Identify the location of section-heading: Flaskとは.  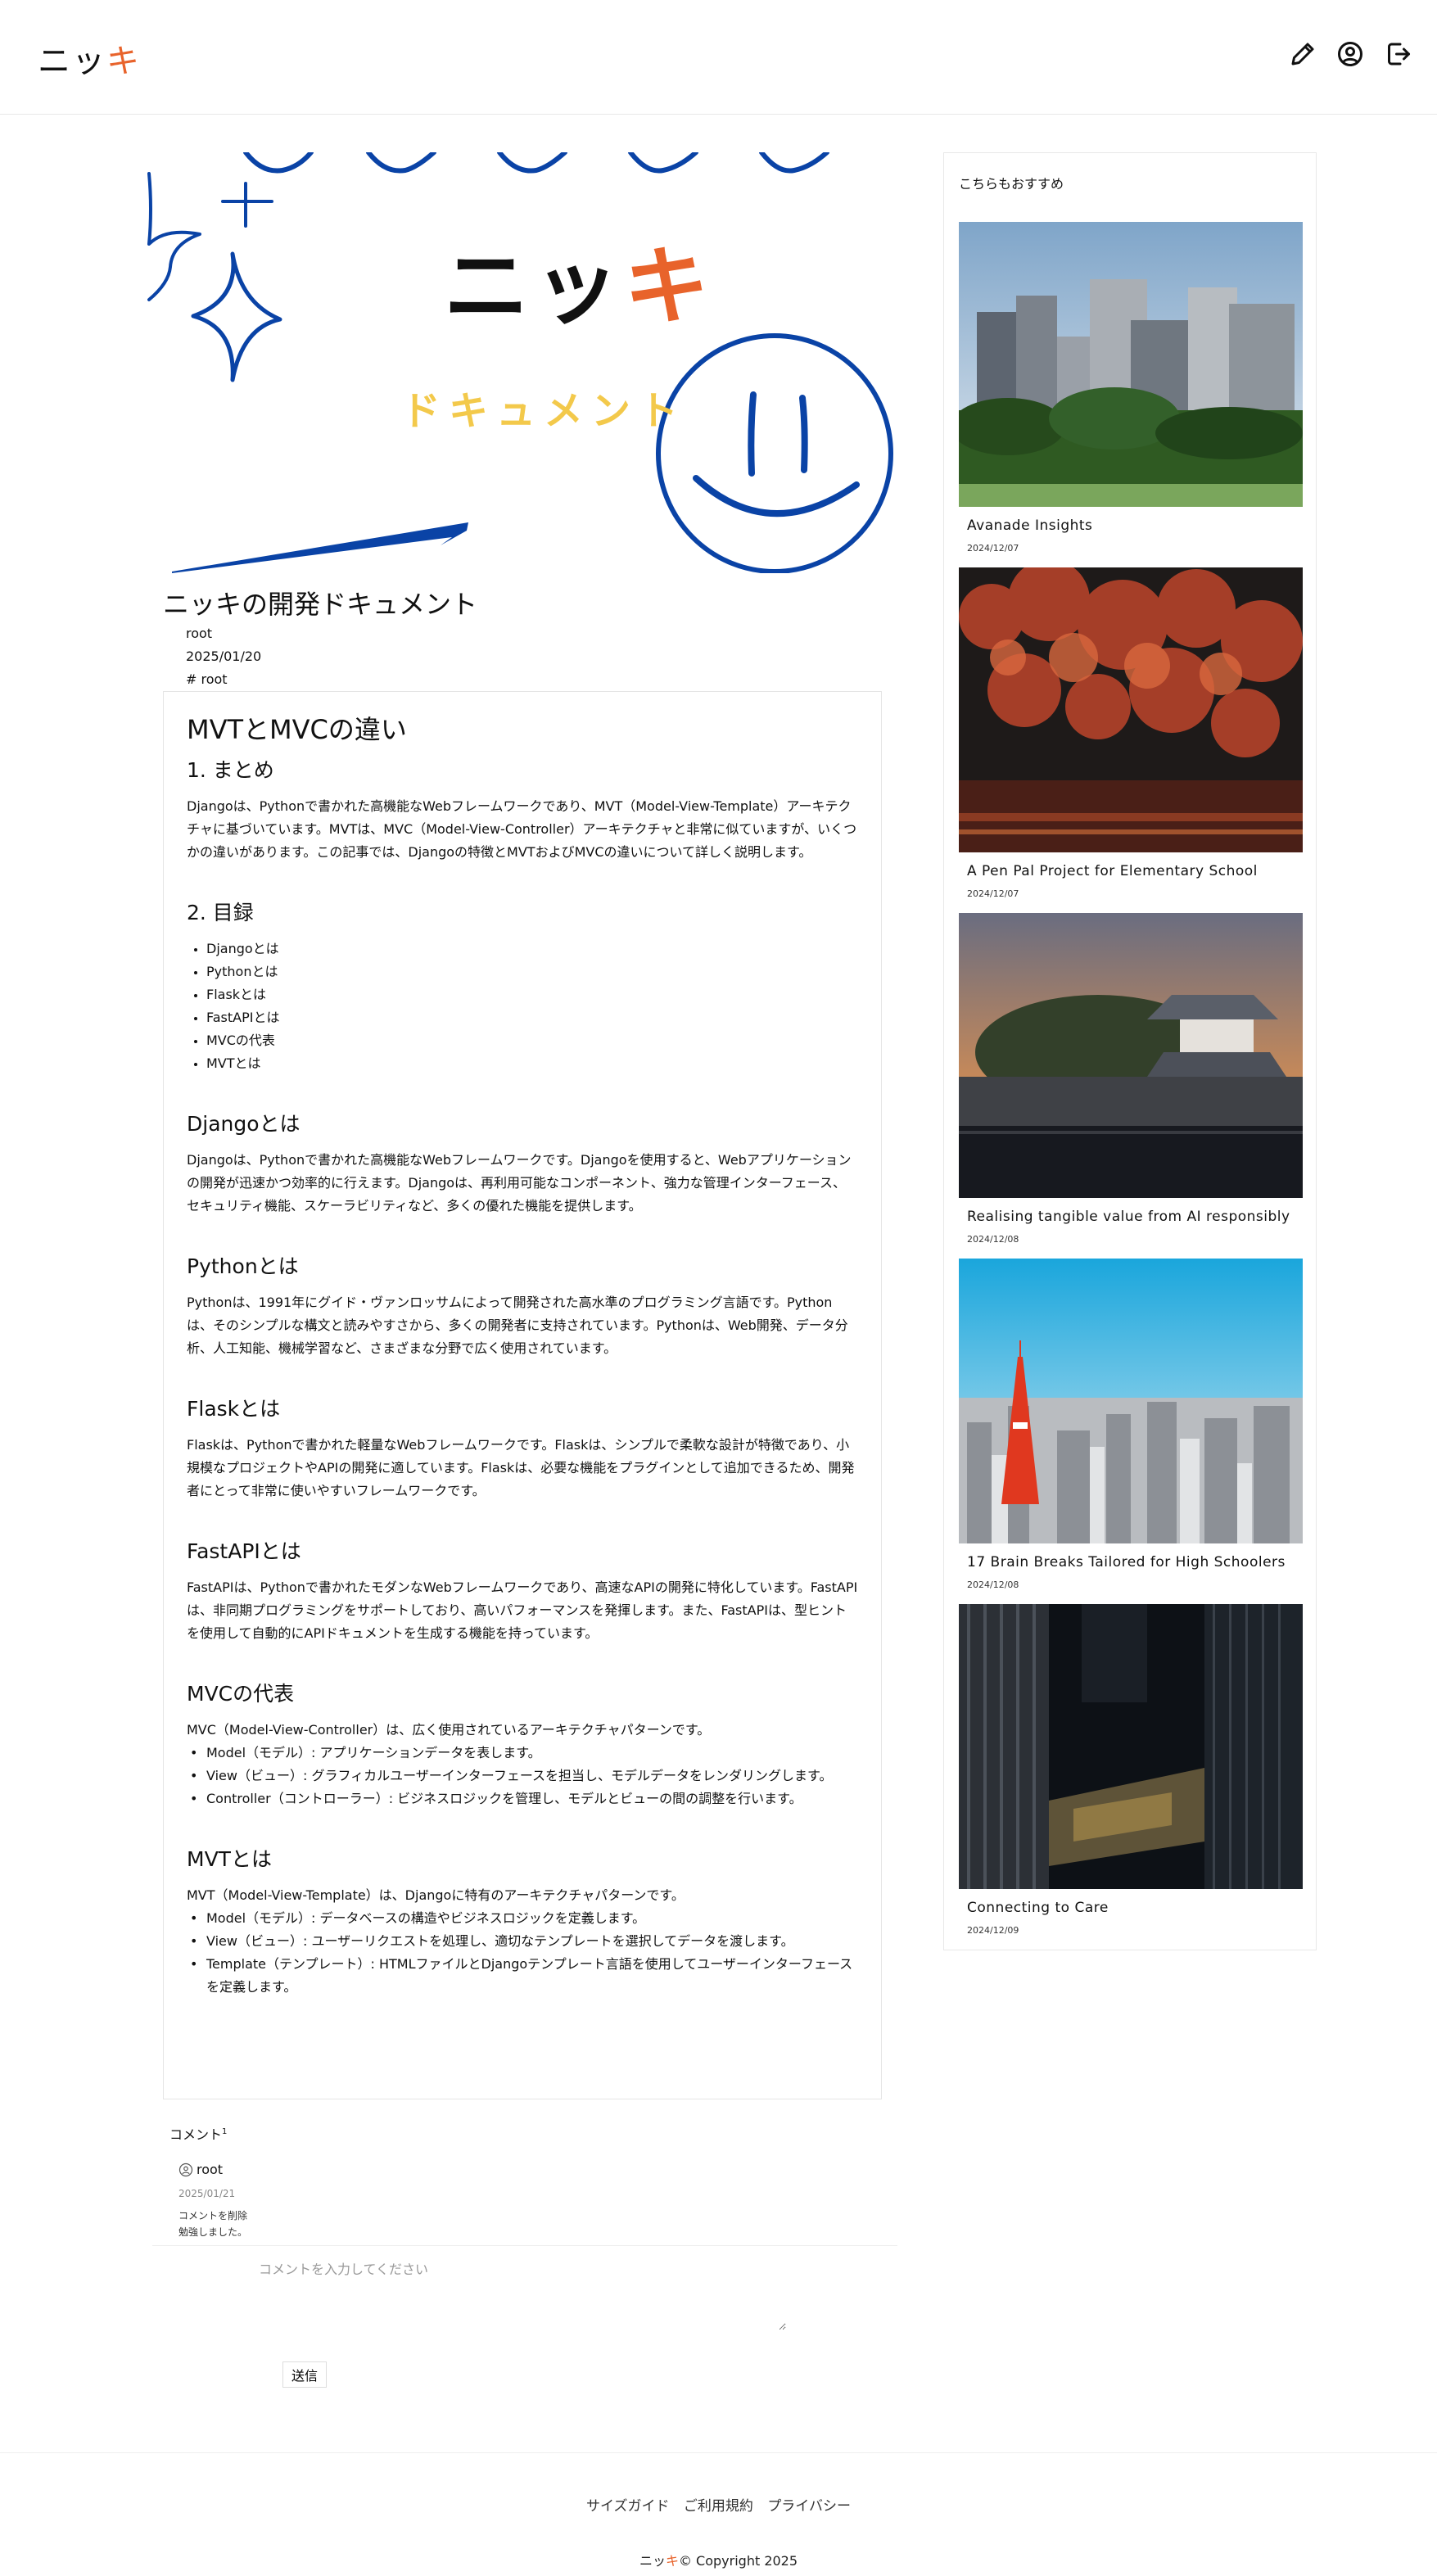
(234, 1409).